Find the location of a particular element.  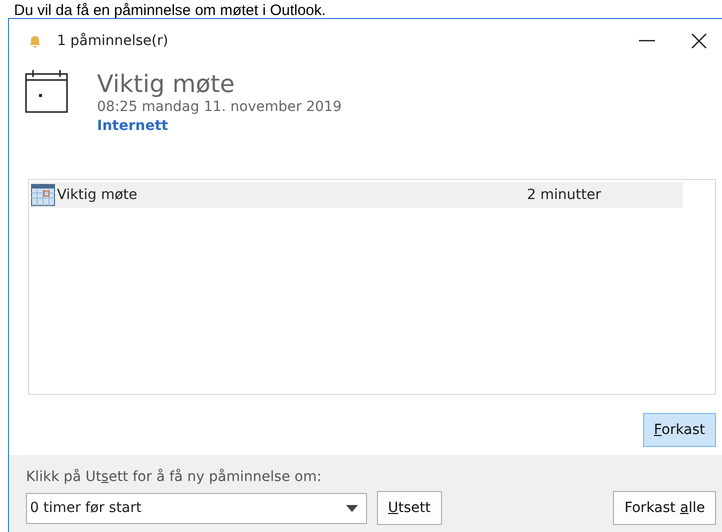

reminder-location: Internett is located at coordinates (133, 126).